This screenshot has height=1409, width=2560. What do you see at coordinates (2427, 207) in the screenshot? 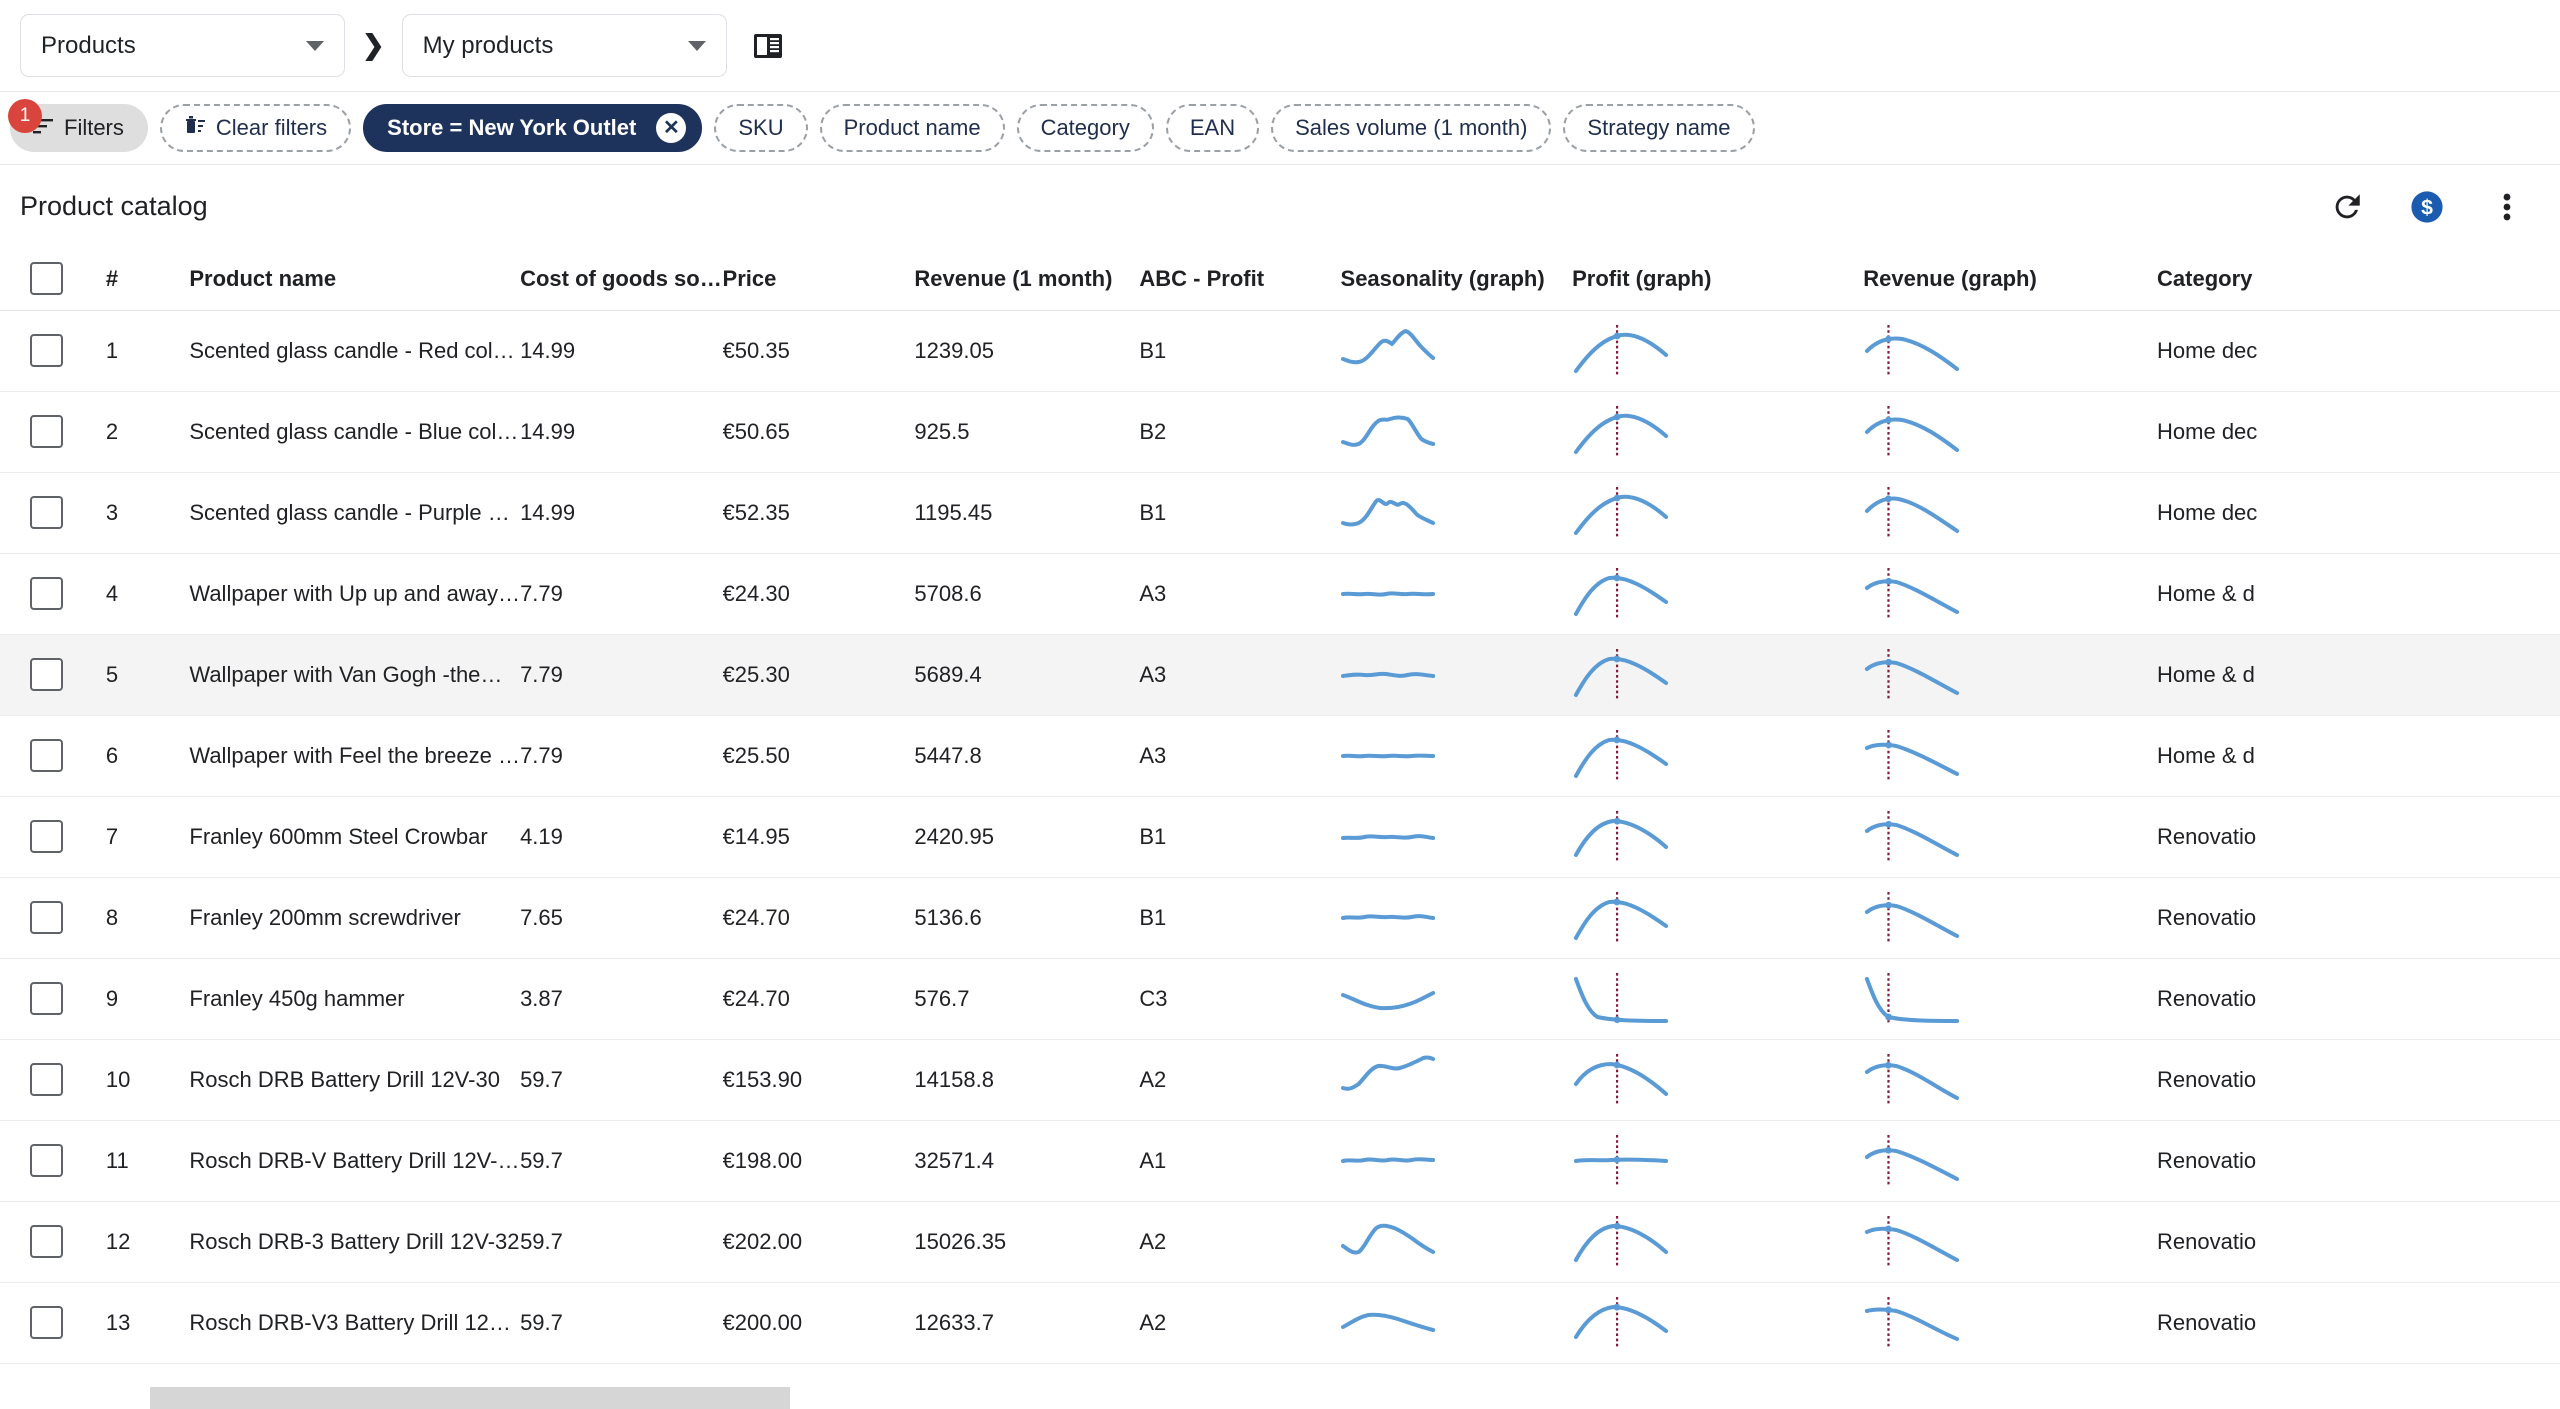
I see `currency-dollar-icon: $` at bounding box center [2427, 207].